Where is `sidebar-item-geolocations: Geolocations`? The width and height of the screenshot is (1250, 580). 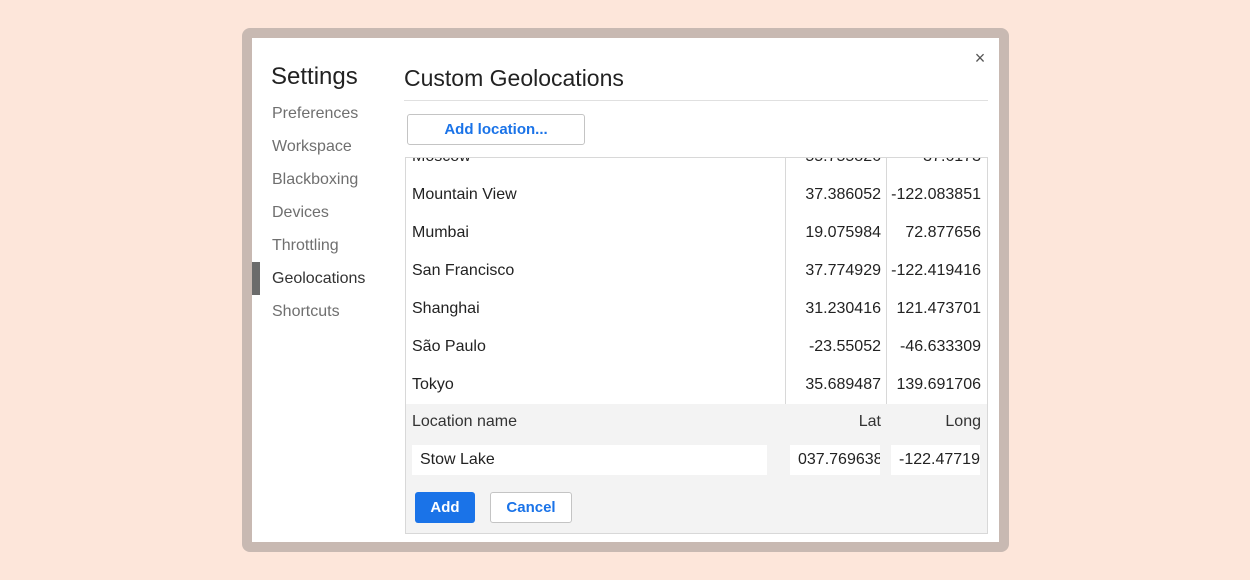 sidebar-item-geolocations: Geolocations is located at coordinates (317, 278).